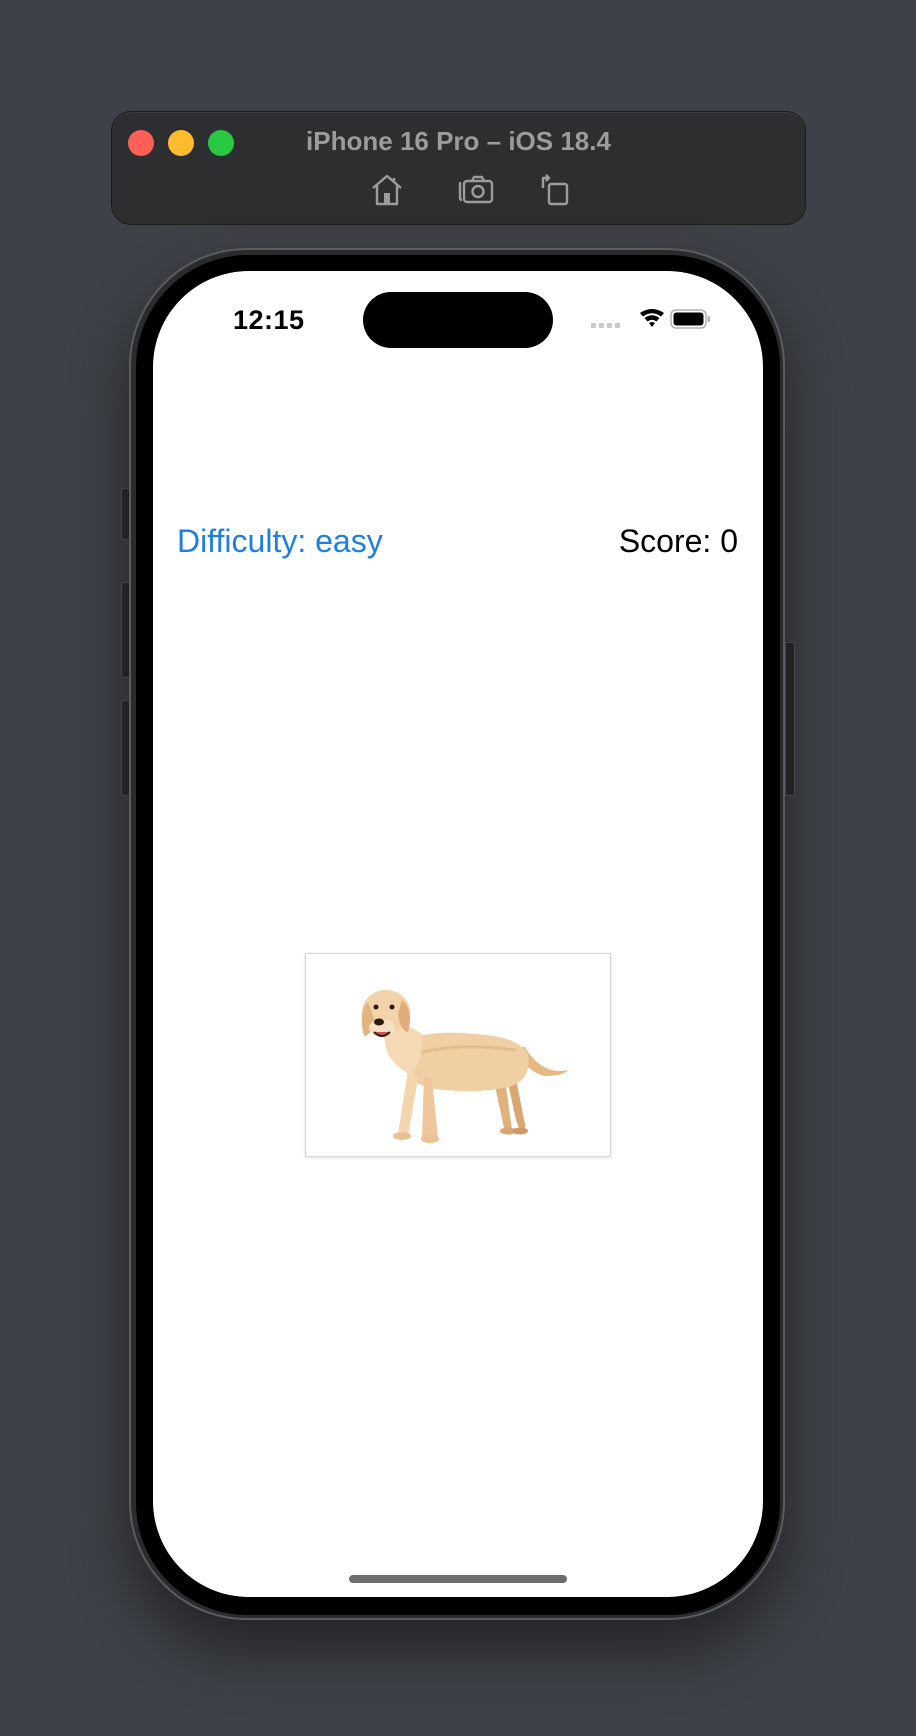  What do you see at coordinates (476, 190) in the screenshot?
I see `screenshot-icon` at bounding box center [476, 190].